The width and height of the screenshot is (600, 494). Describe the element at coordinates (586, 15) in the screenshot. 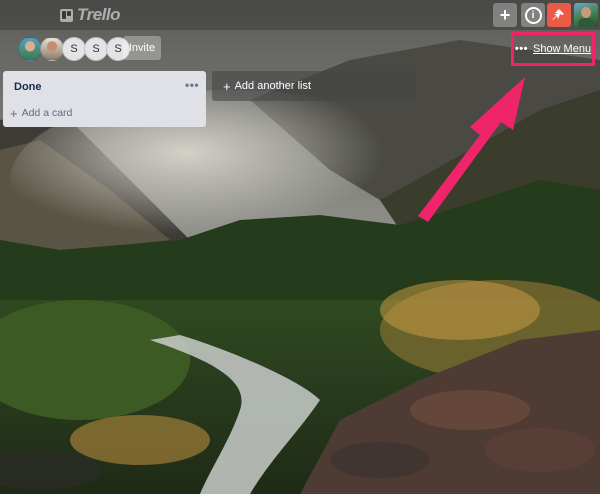

I see `user-avatar` at that location.